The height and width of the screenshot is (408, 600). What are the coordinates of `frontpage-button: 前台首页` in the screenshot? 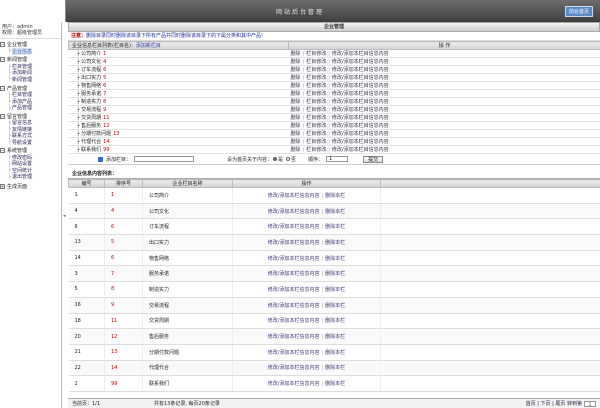 It's located at (578, 11).